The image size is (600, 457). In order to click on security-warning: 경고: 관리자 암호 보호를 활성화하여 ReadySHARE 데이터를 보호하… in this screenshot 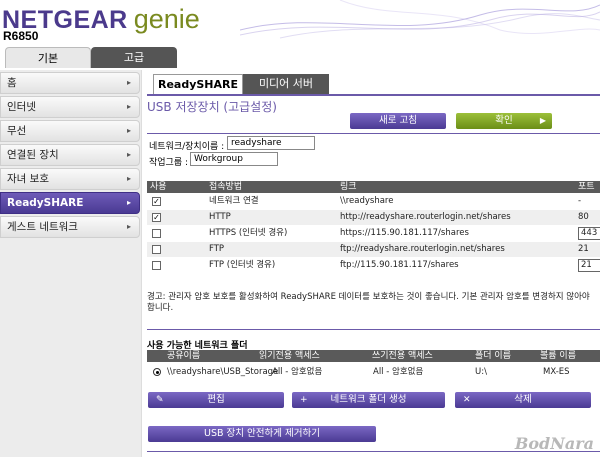, I will do `click(368, 302)`.